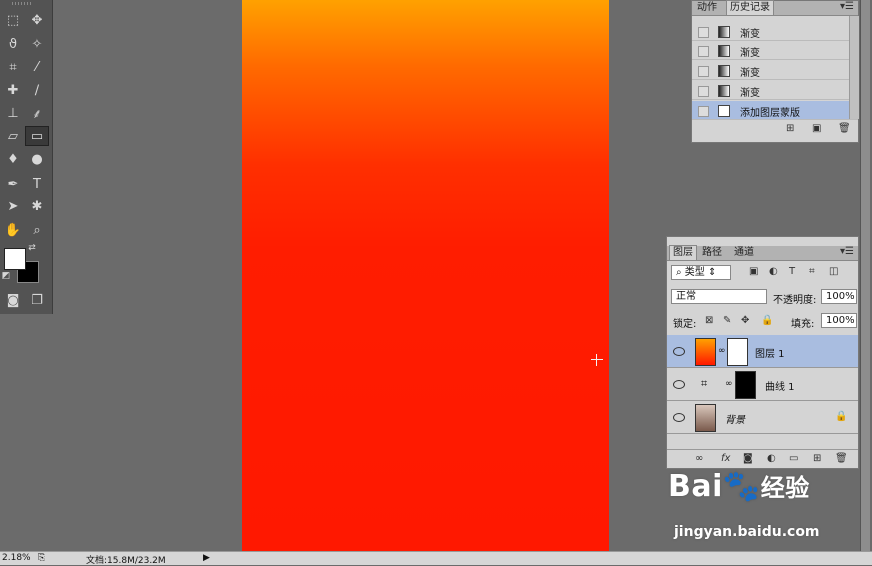 This screenshot has width=872, height=566. Describe the element at coordinates (37, 113) in the screenshot. I see `history-brush-tool-icon: ⸙` at that location.